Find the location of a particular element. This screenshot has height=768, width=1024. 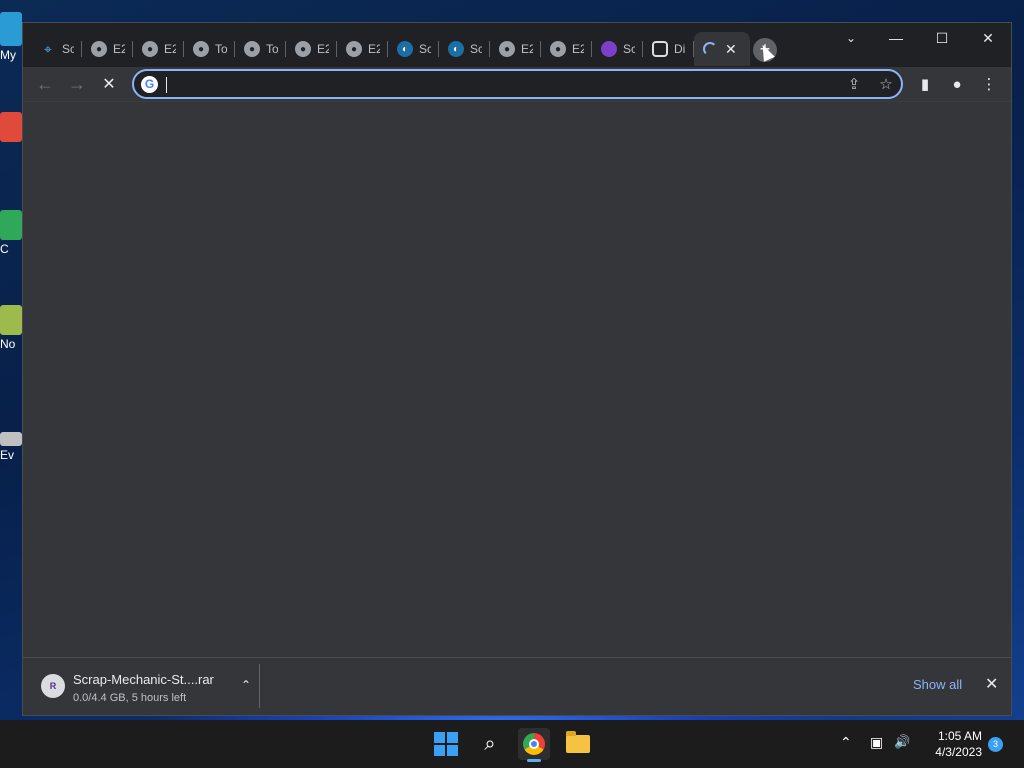

clock: 1:05 AM 4/3/2023 is located at coordinates (952, 744).